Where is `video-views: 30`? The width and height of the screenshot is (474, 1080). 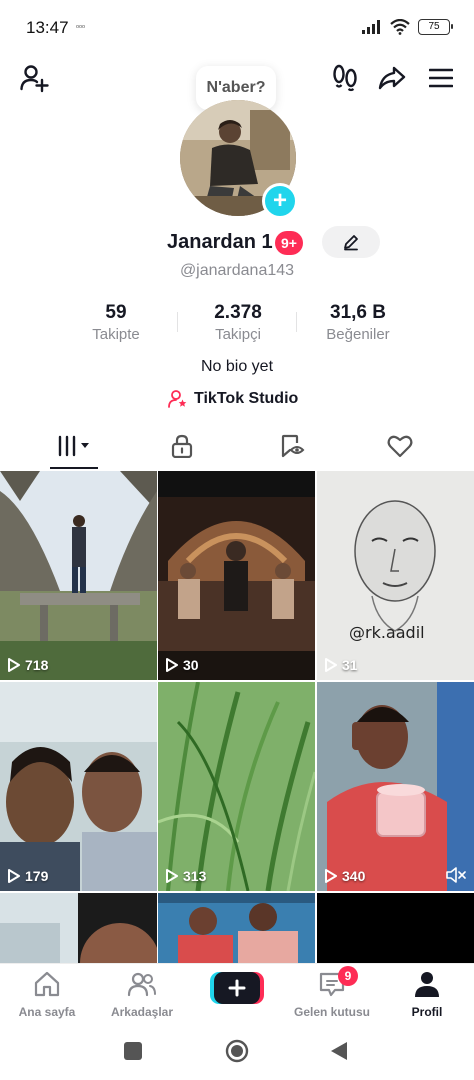 video-views: 30 is located at coordinates (182, 665).